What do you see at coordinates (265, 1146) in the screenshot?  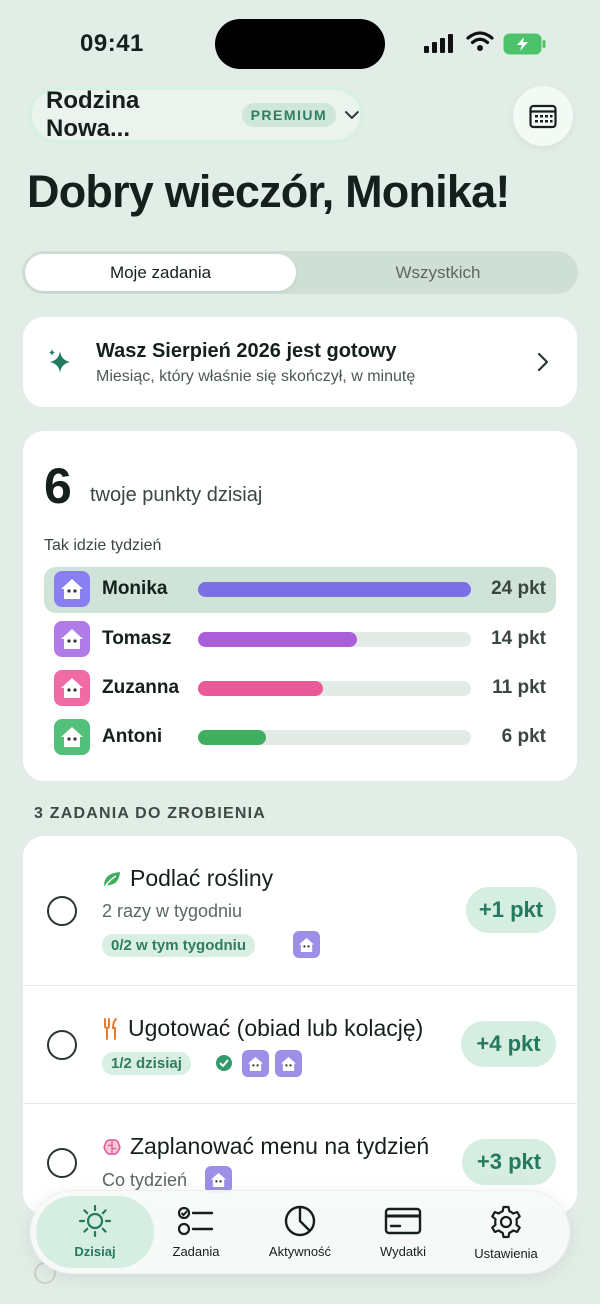 I see `task-title: Zaplanować menu na tydzień` at bounding box center [265, 1146].